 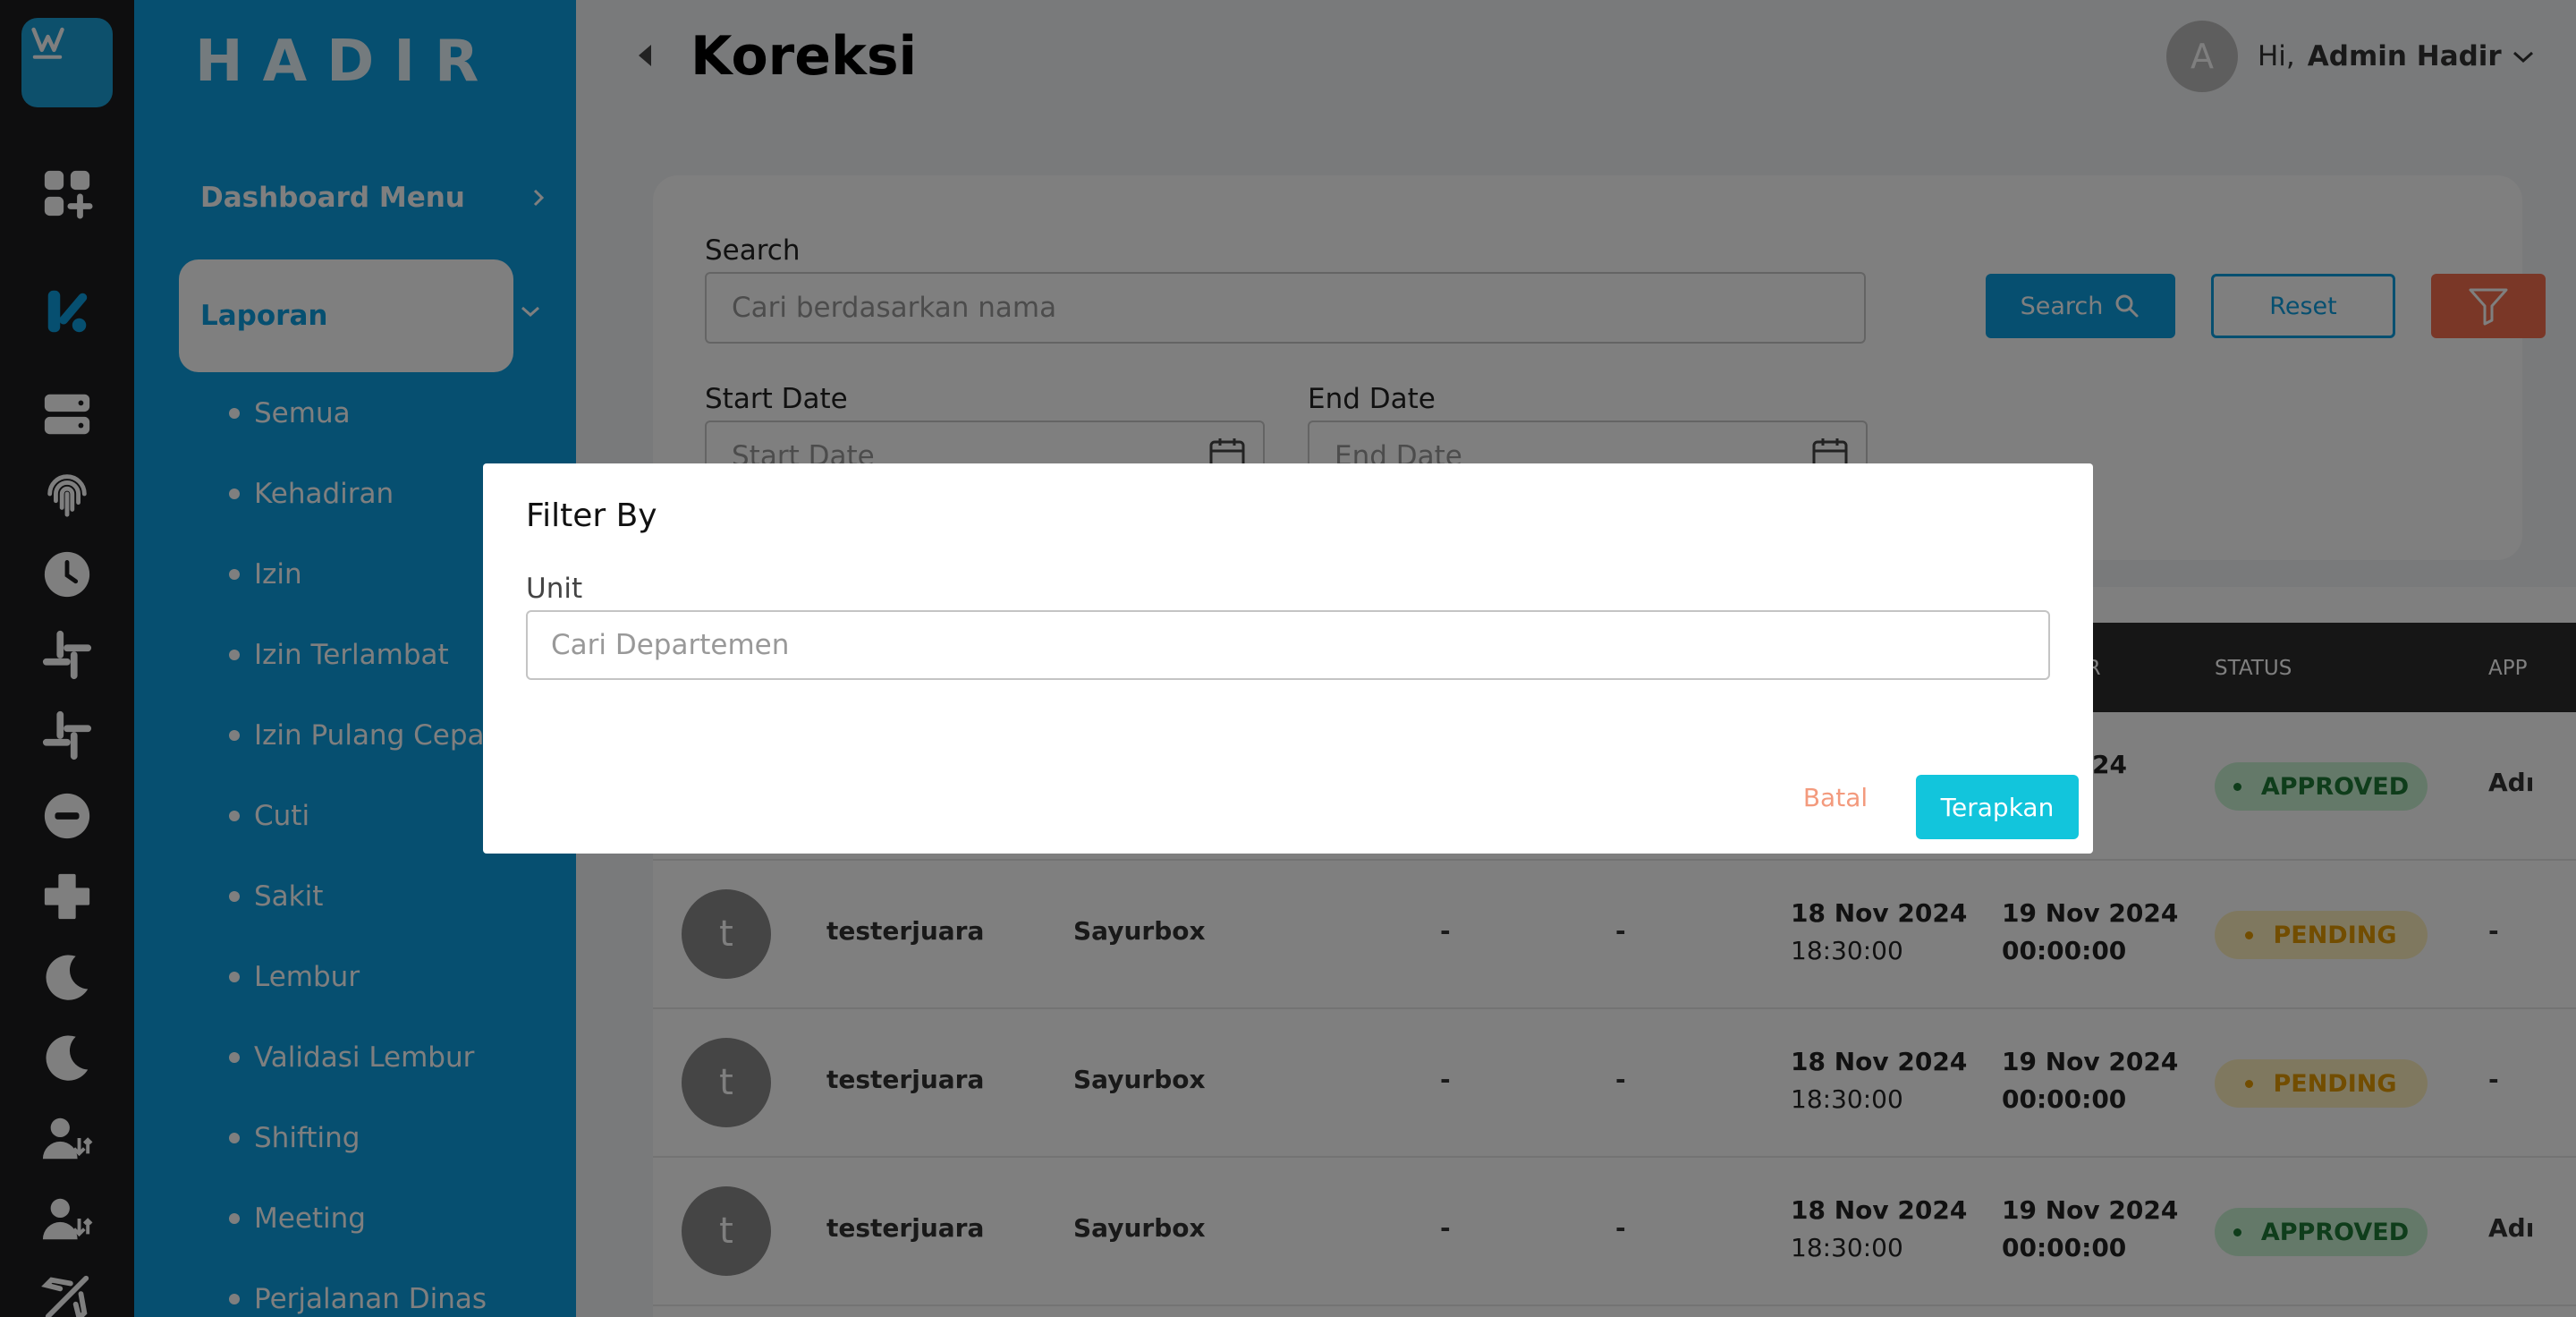 What do you see at coordinates (1288, 645) in the screenshot?
I see `unit-search-input: Cari Departemen` at bounding box center [1288, 645].